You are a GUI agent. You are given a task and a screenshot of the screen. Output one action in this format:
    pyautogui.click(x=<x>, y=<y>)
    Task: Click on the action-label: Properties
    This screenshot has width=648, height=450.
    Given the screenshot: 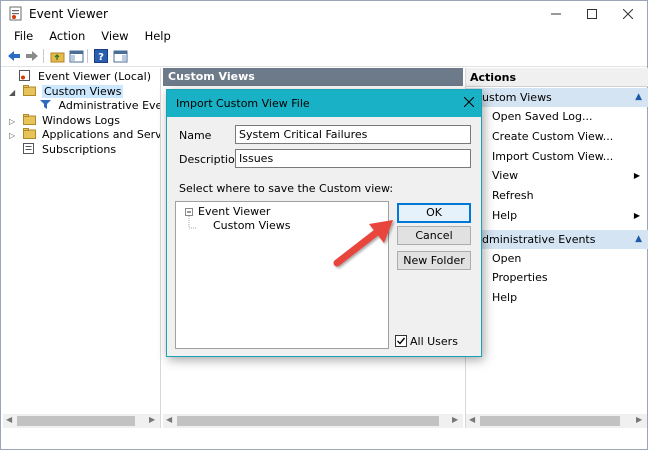 What is the action you would take?
    pyautogui.click(x=520, y=277)
    